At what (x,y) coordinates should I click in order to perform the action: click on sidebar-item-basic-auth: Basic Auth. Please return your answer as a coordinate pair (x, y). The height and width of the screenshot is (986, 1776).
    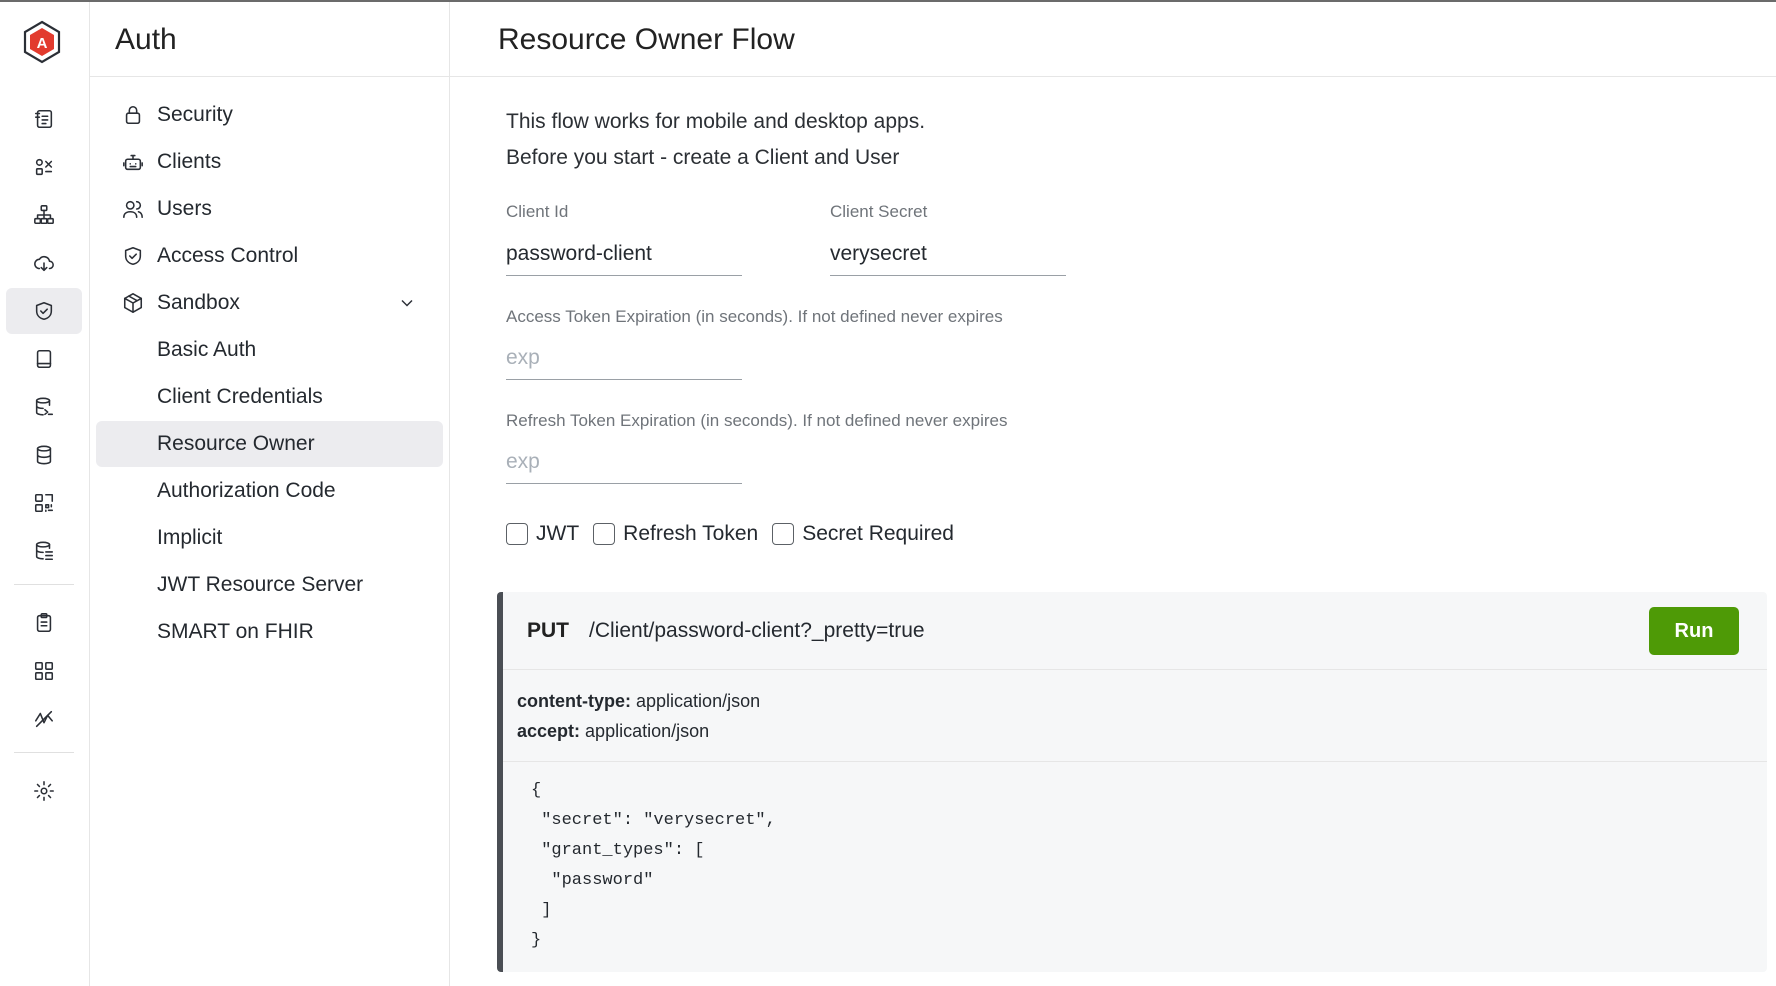
    Looking at the image, I should click on (269, 350).